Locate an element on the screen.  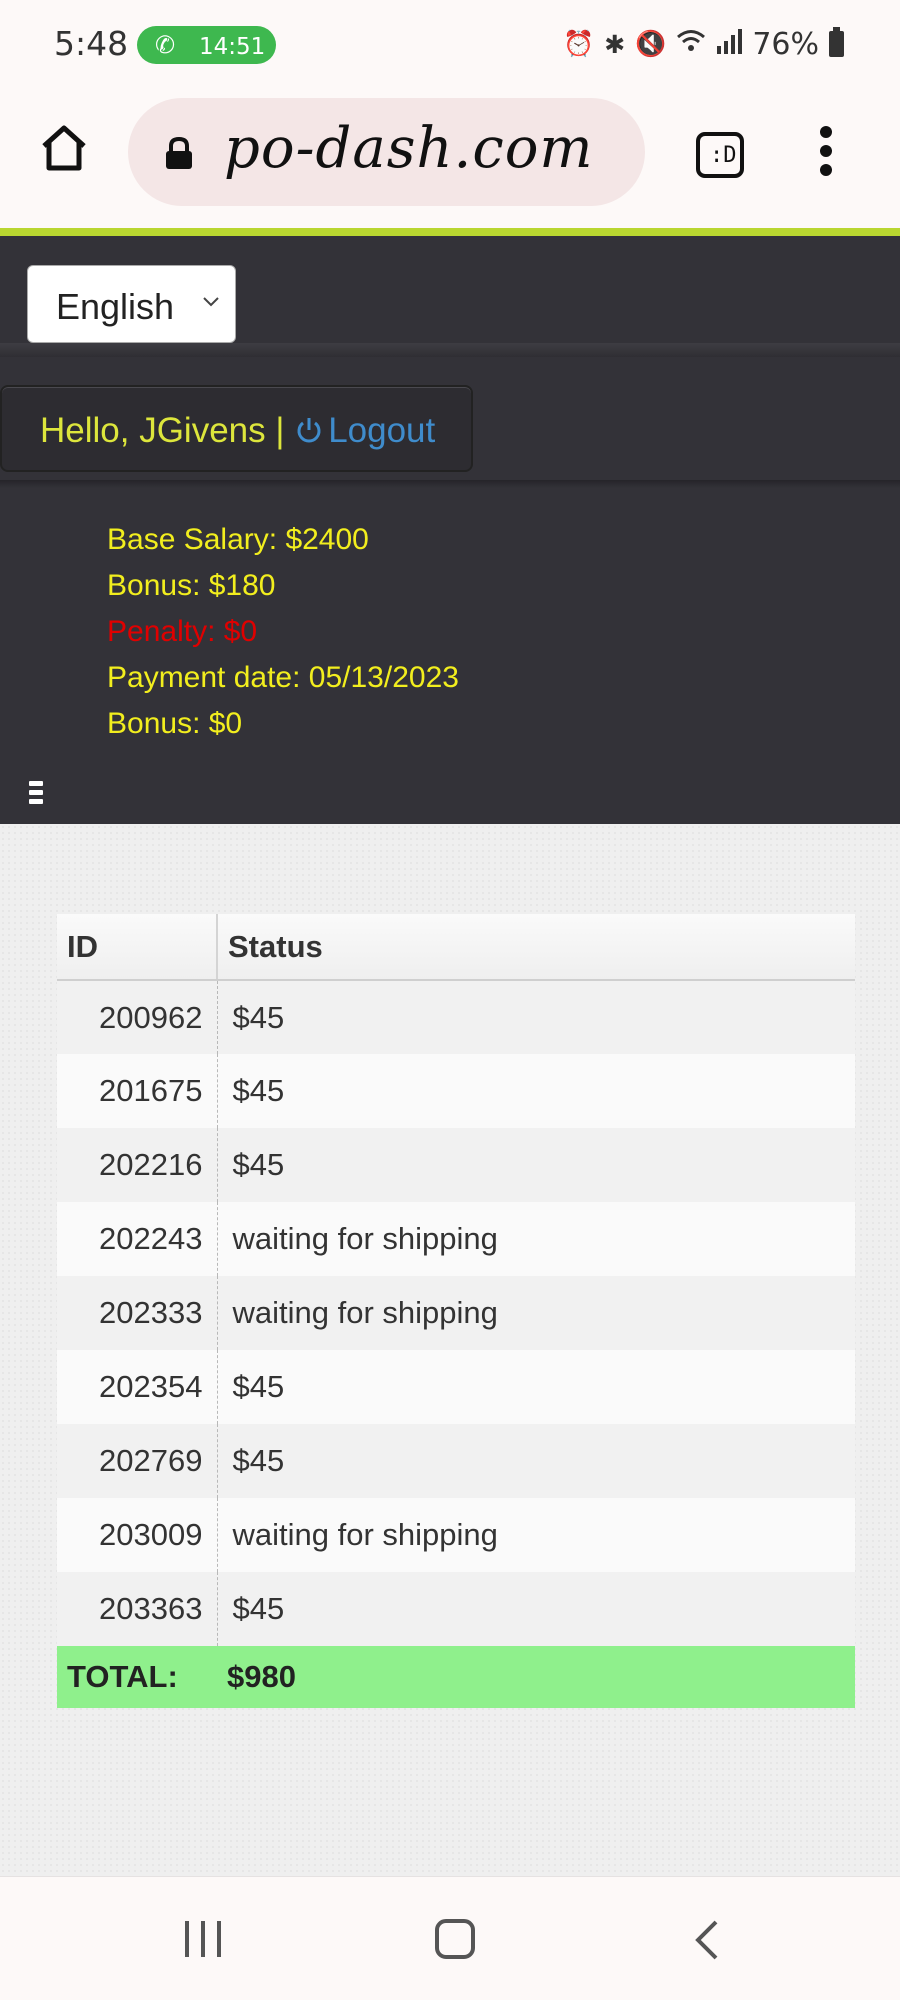
table-header-row: ID Status is located at coordinates (456, 947).